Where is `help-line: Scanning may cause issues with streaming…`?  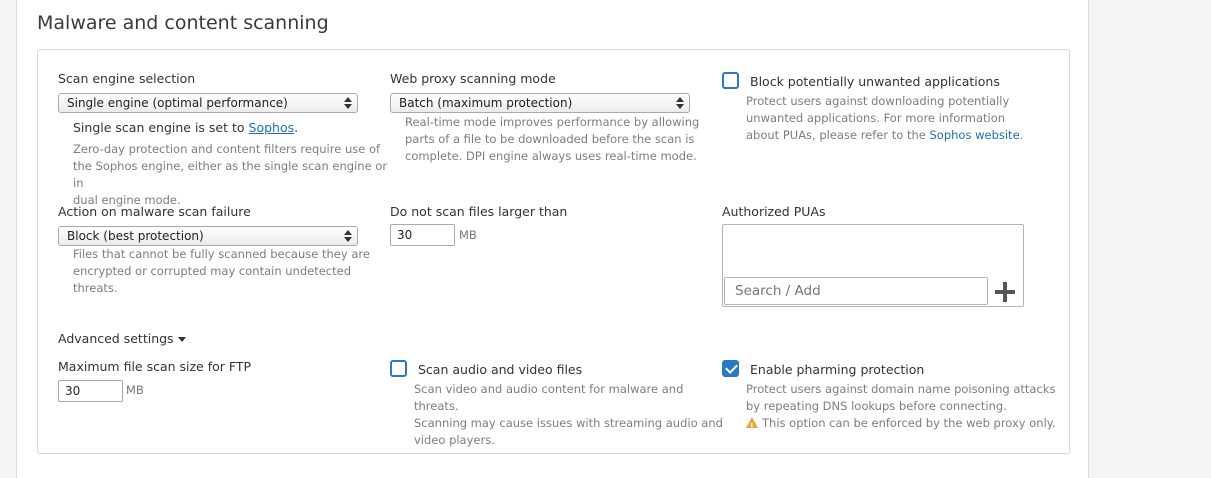 help-line: Scanning may cause issues with streaming… is located at coordinates (568, 423).